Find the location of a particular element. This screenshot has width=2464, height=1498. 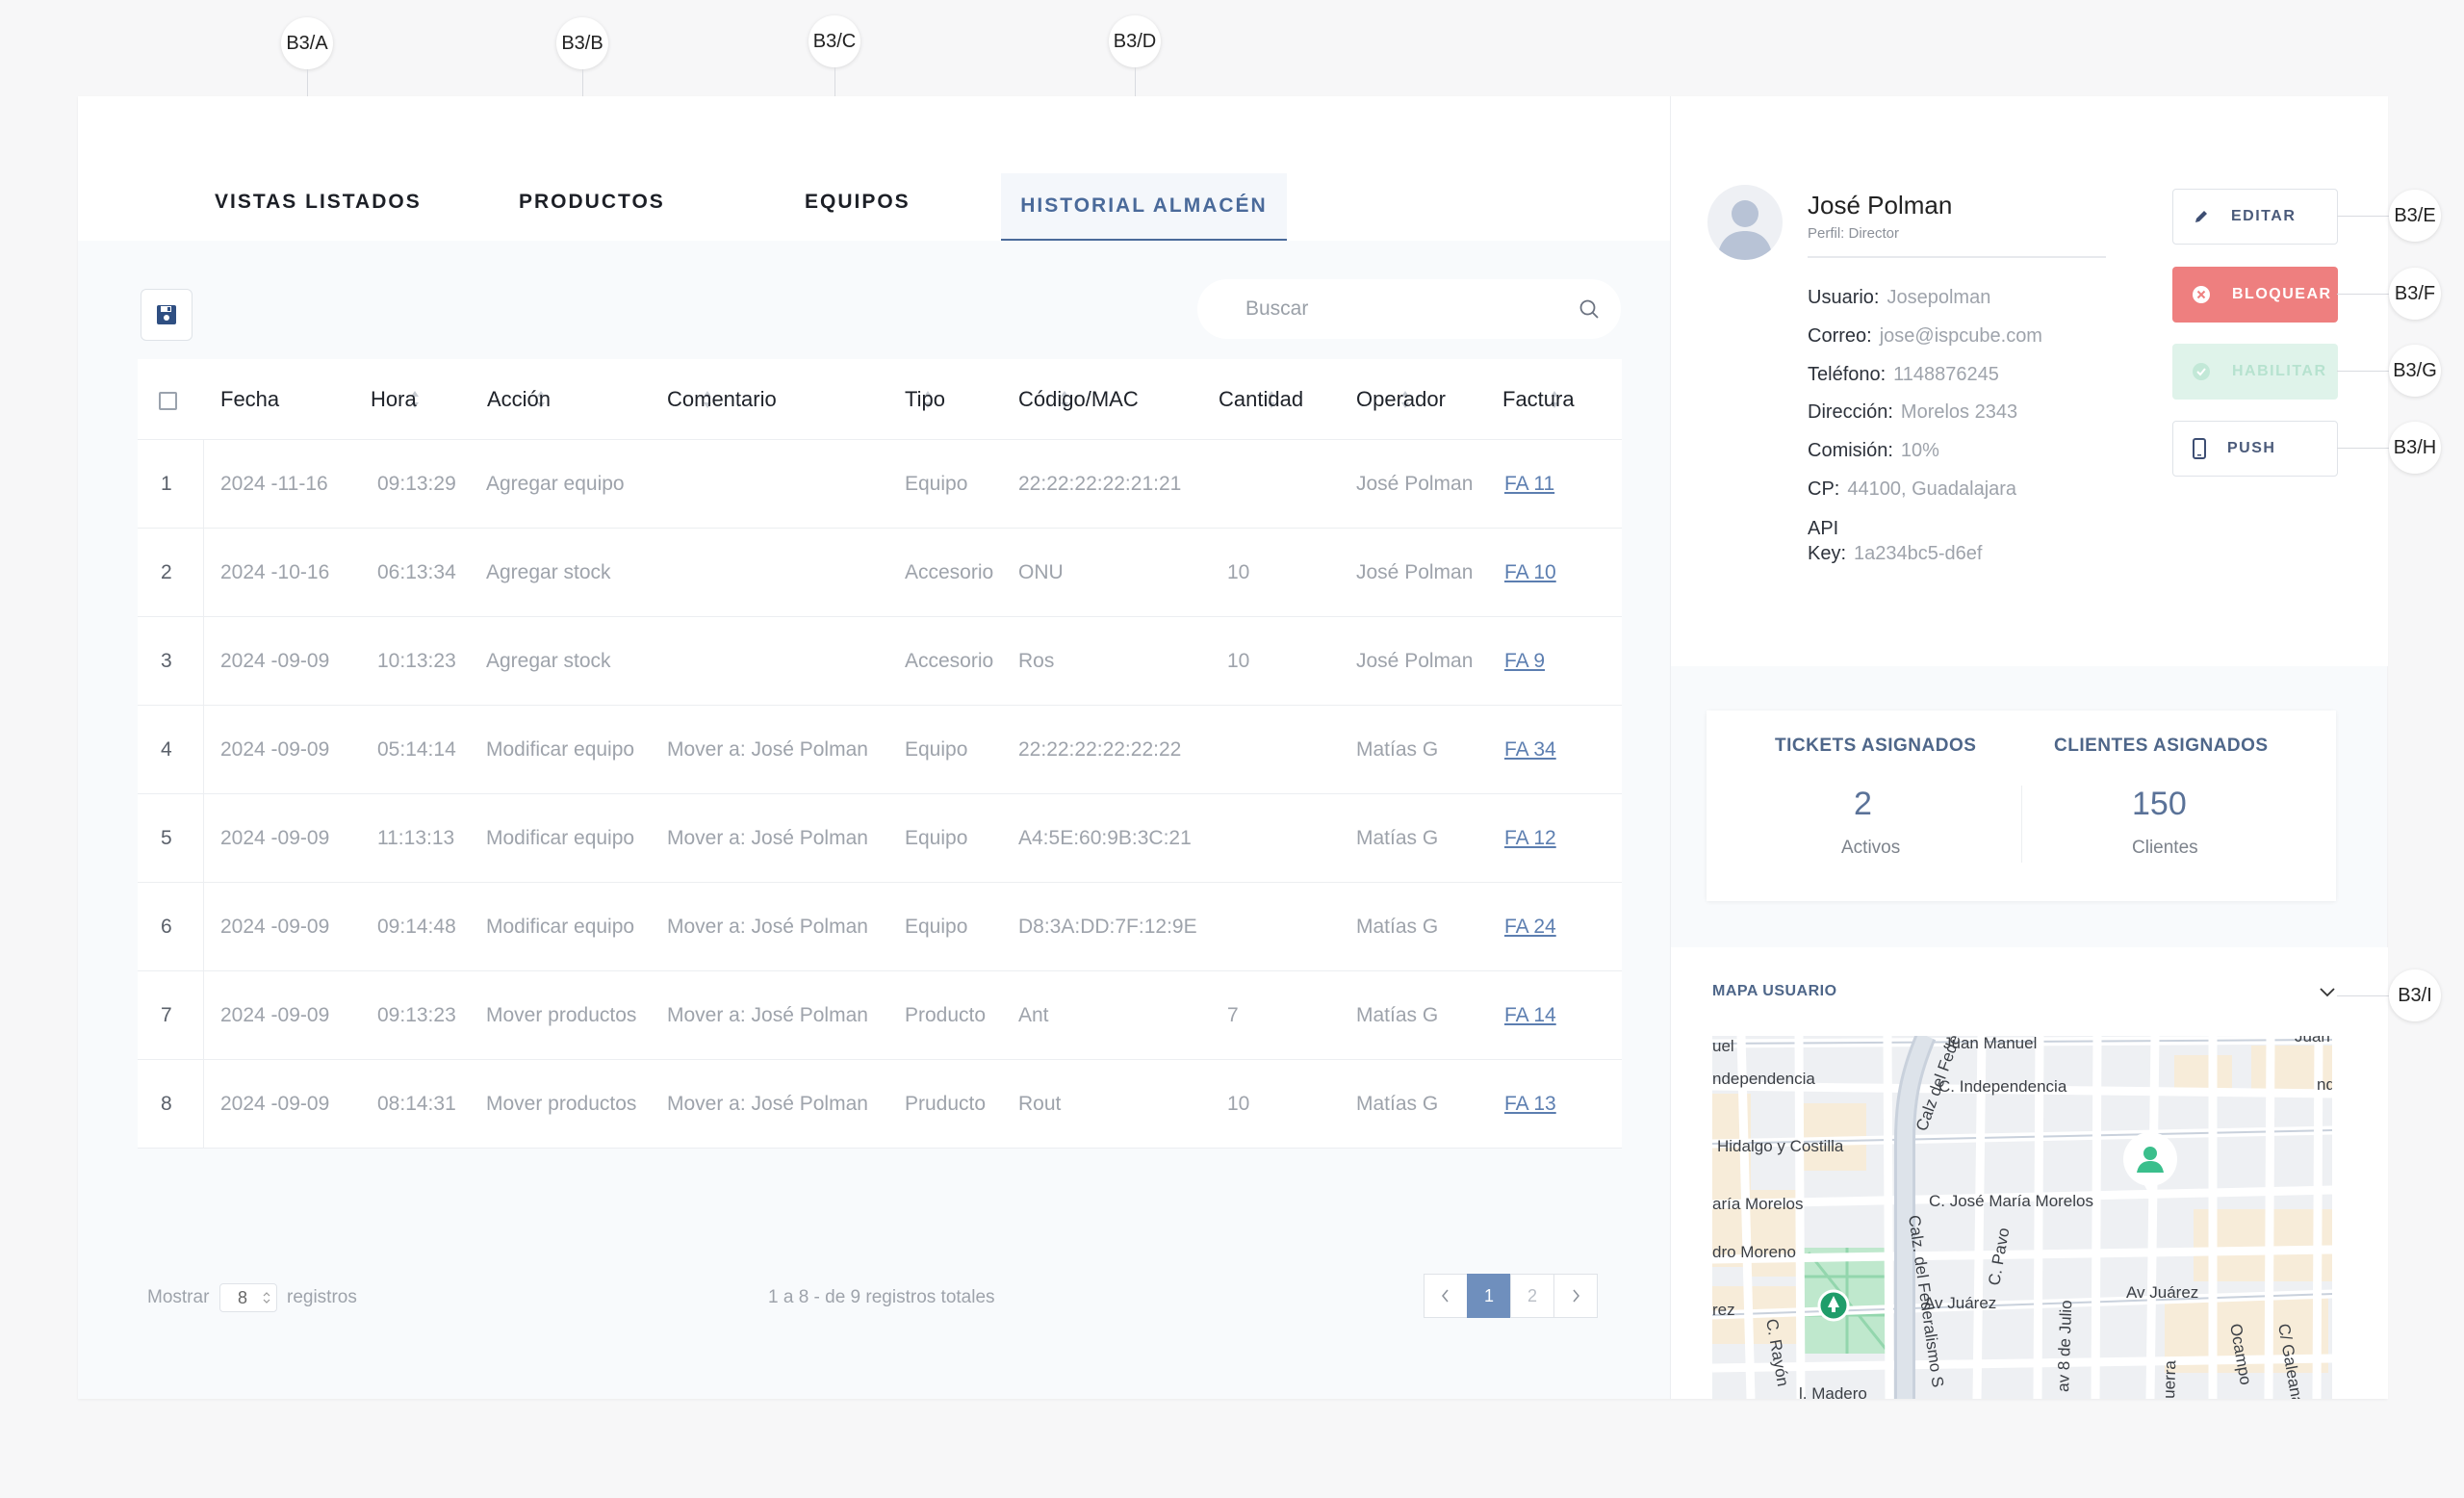

records-summary: 1 a 8 - de 9 registros totales is located at coordinates (881, 1297).